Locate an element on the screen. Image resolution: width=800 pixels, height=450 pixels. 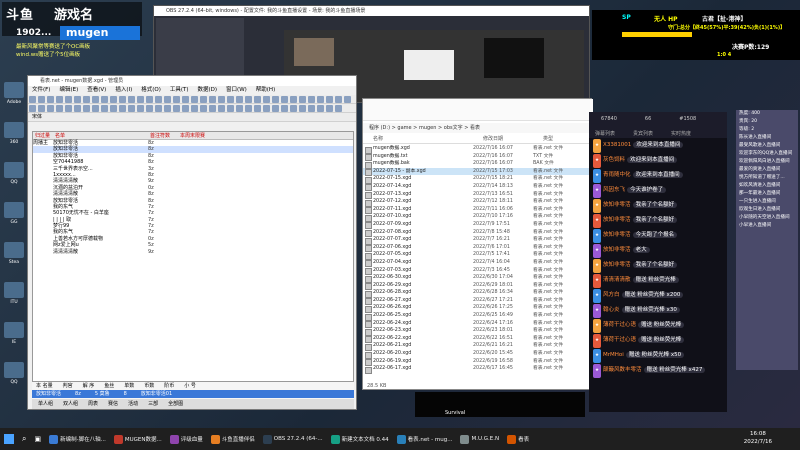
menu-item: 数据(D) is located at coordinates (208, 90).